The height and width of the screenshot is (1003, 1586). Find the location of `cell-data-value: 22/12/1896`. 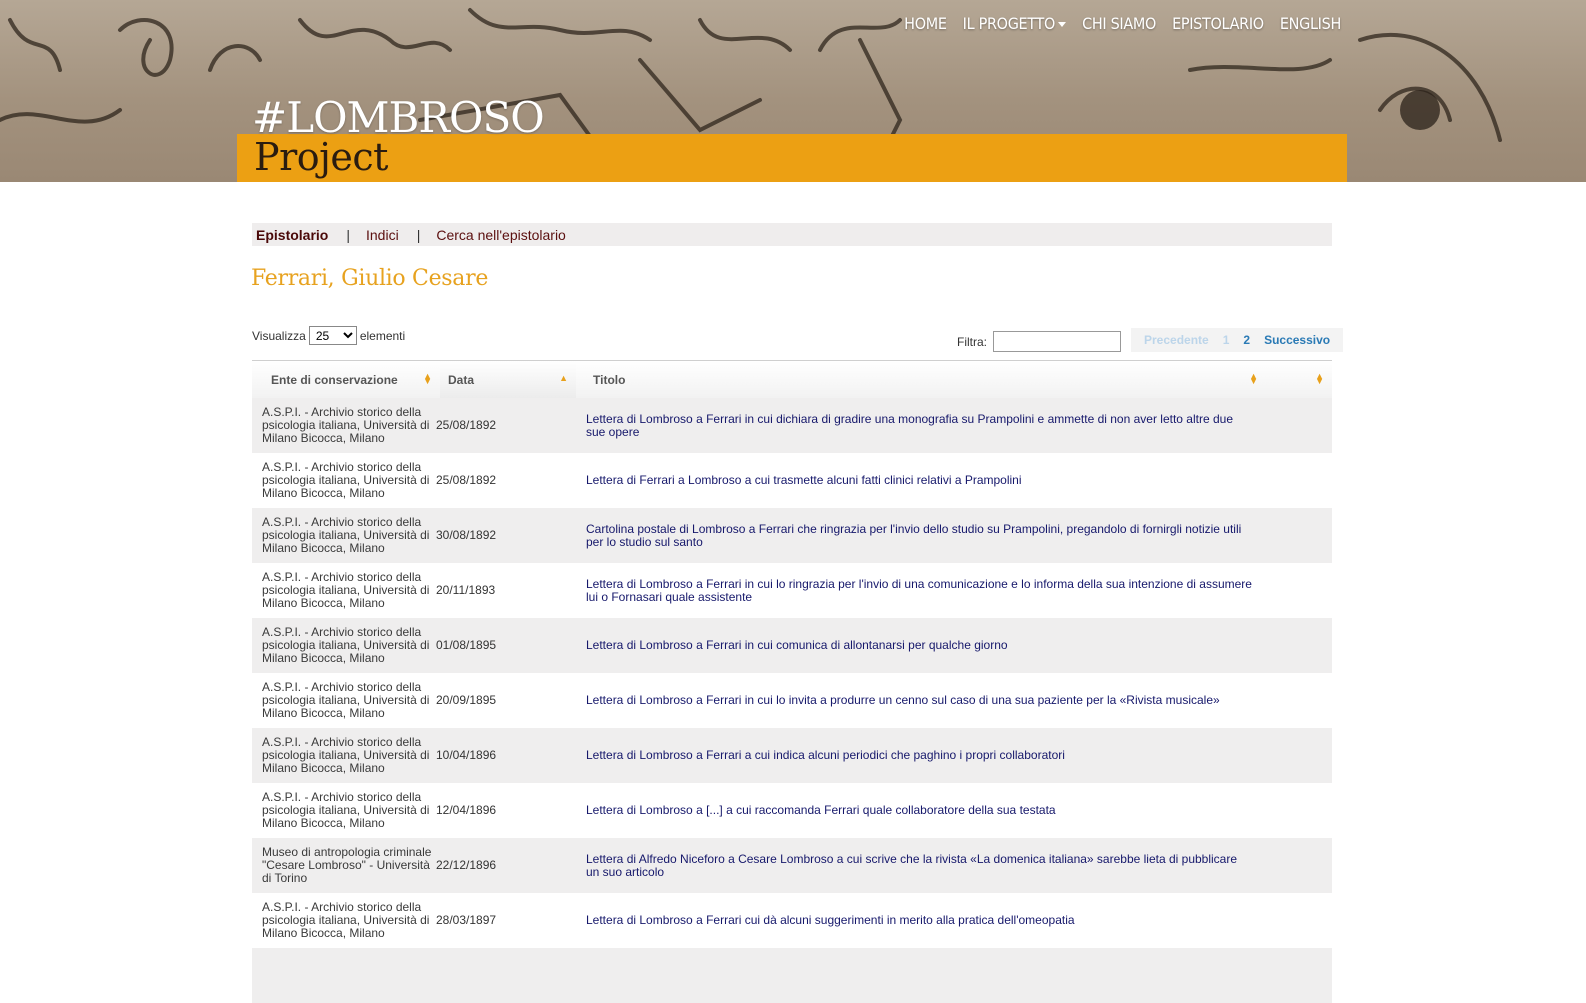

cell-data-value: 22/12/1896 is located at coordinates (466, 865).